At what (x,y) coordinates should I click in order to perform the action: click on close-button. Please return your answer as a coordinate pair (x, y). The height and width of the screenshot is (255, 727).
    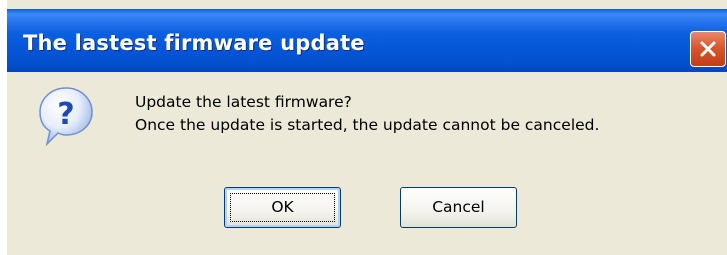
    Looking at the image, I should click on (708, 49).